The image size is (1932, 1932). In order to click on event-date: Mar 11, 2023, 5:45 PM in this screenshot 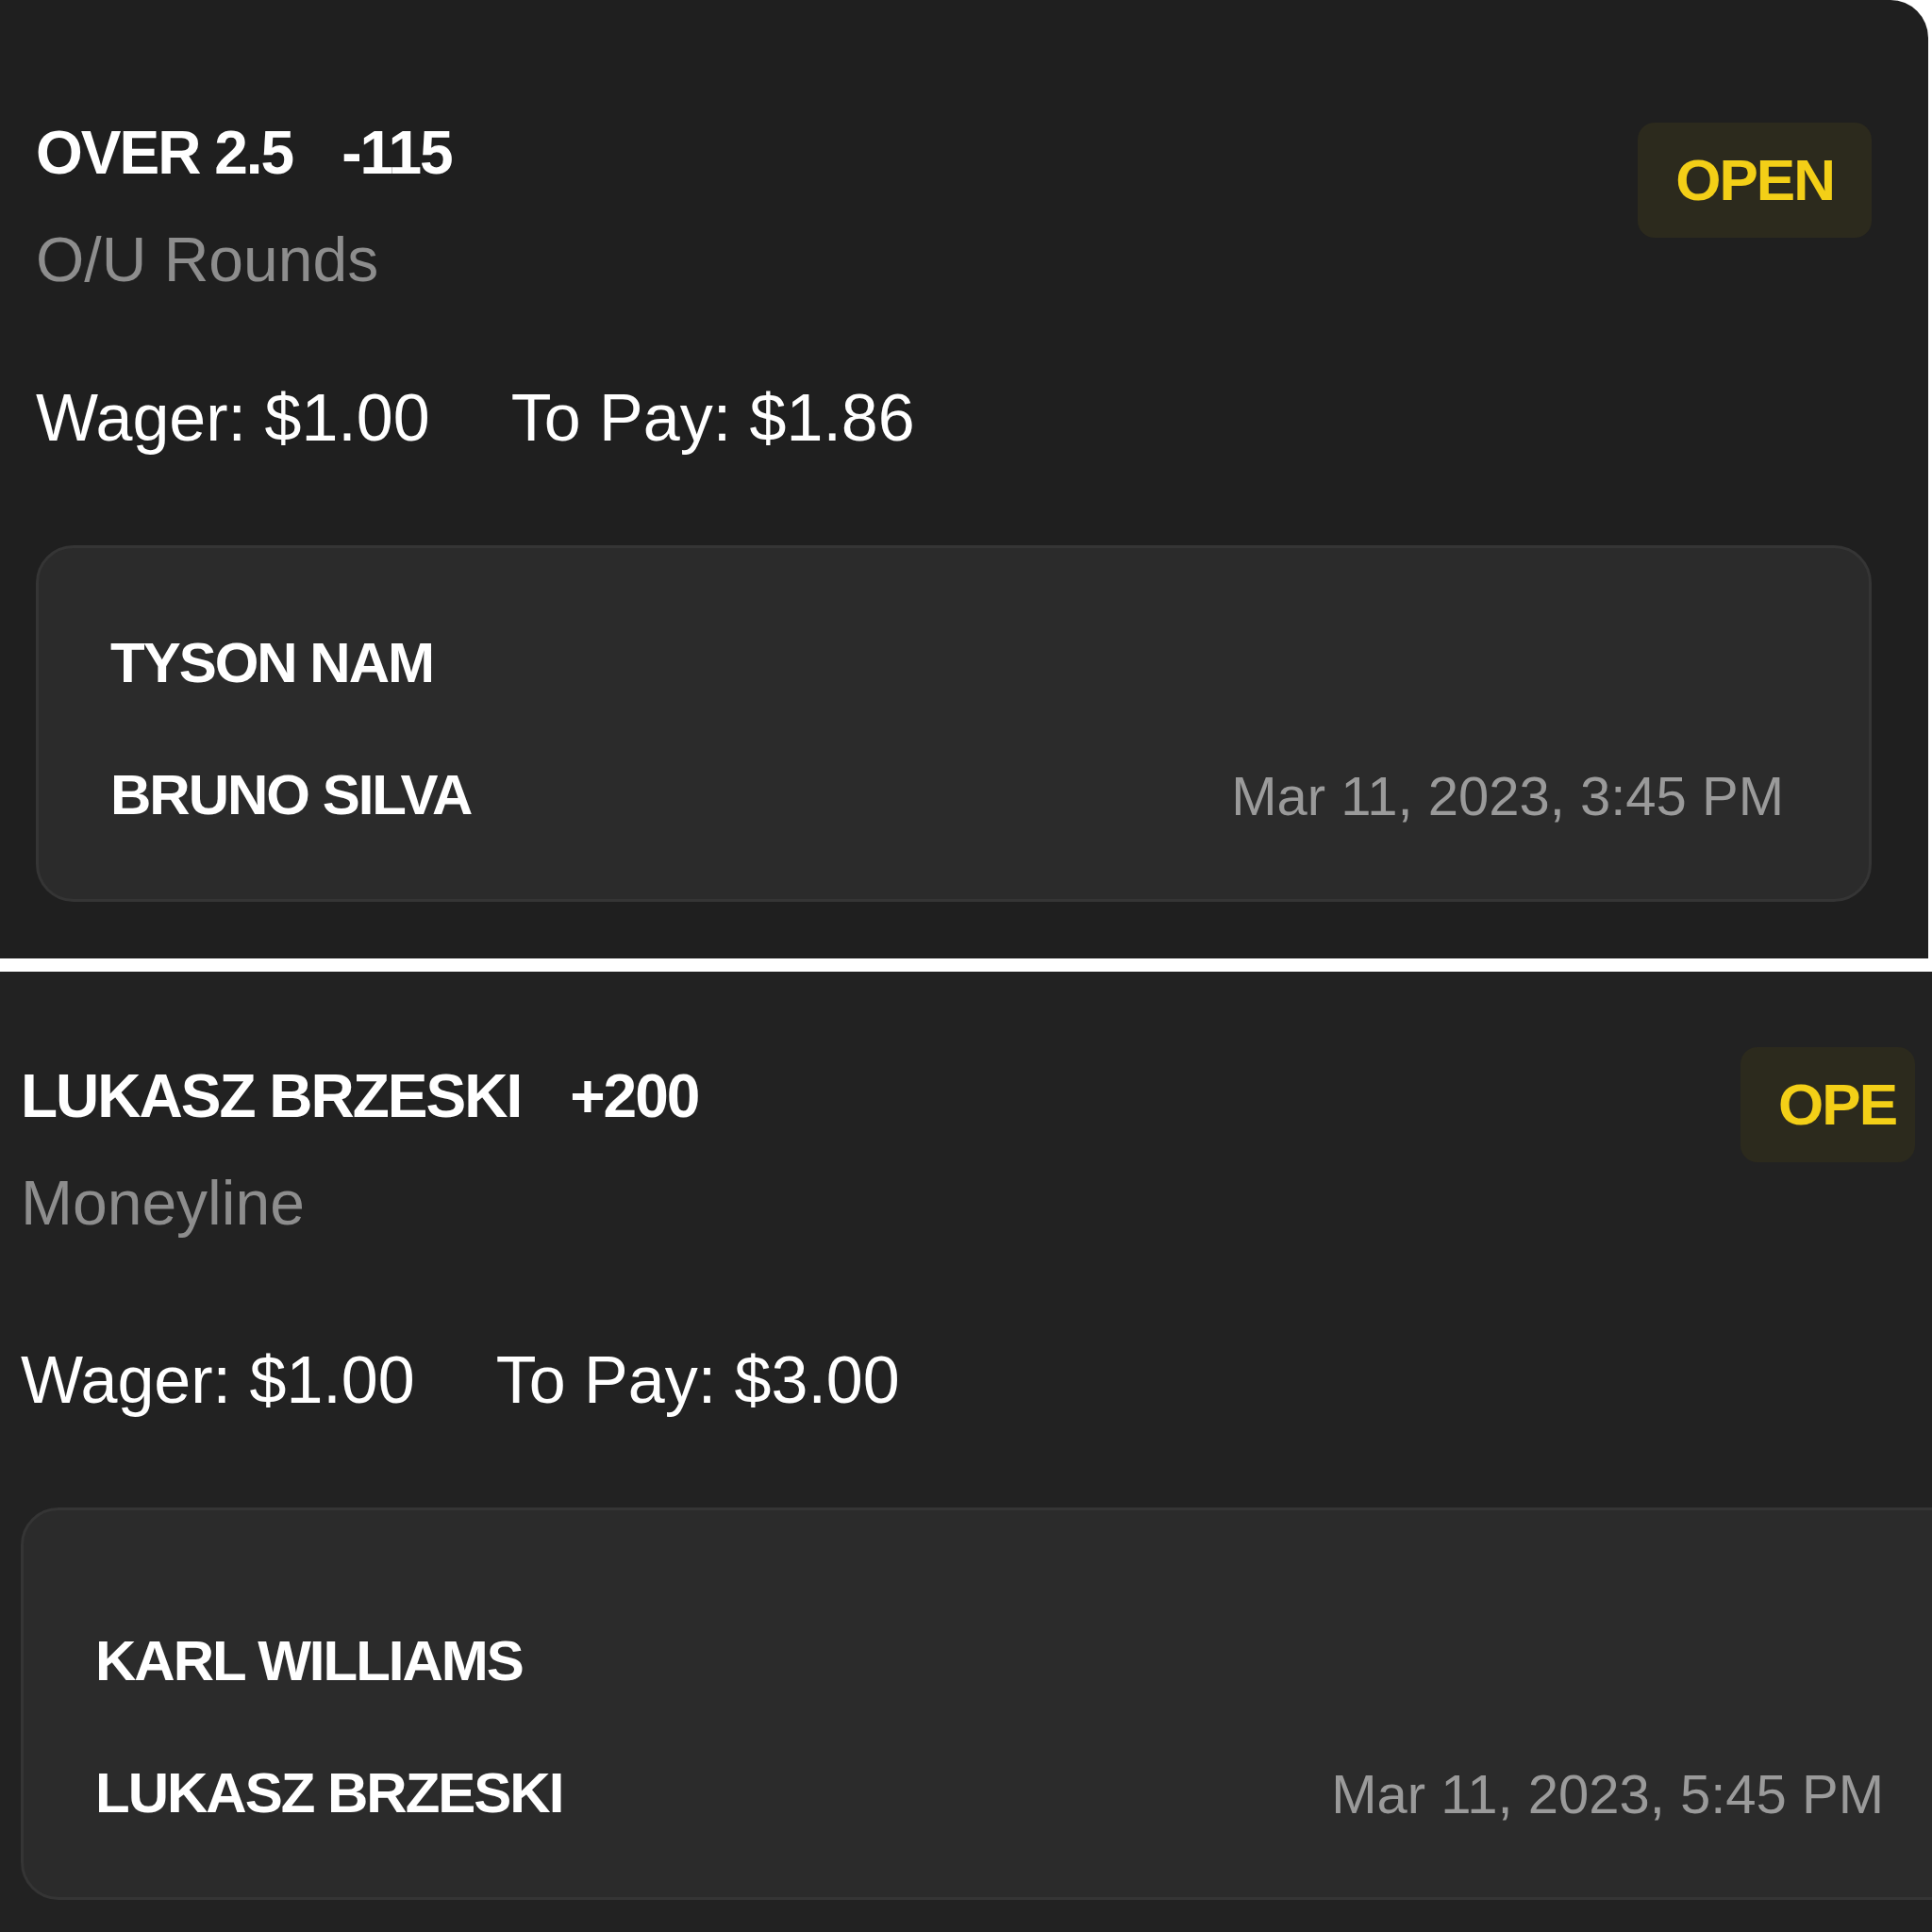, I will do `click(1608, 1795)`.